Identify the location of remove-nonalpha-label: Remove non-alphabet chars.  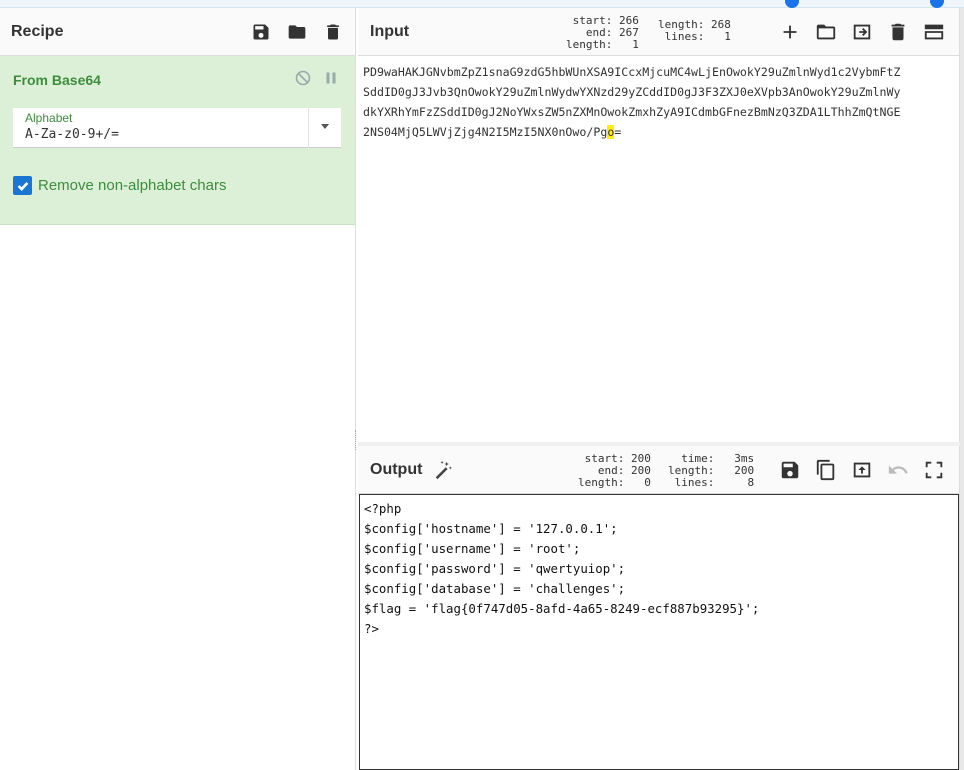
(132, 185).